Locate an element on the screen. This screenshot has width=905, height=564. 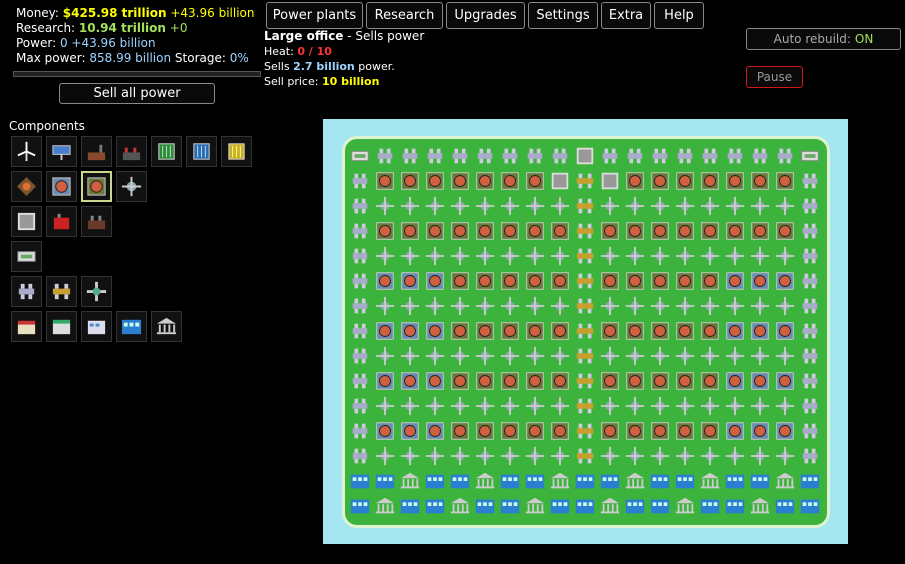
component-slot-sign is located at coordinates (26, 256).